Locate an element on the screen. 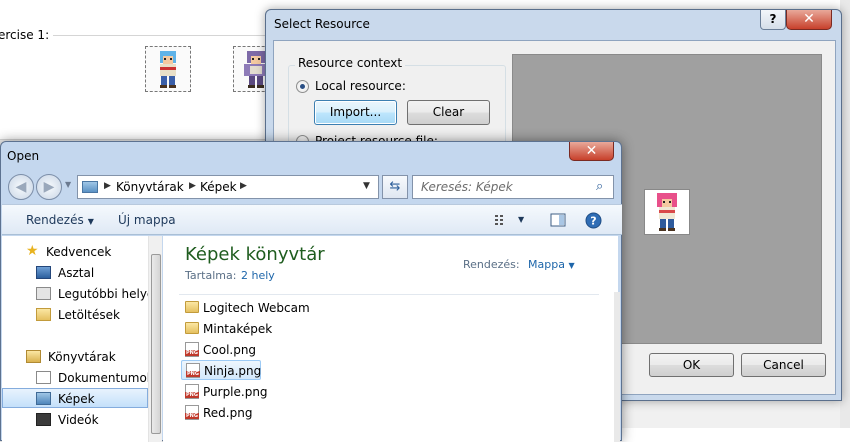 Image resolution: width=850 pixels, height=442 pixels. nav-label: Dokumentumok is located at coordinates (106, 378).